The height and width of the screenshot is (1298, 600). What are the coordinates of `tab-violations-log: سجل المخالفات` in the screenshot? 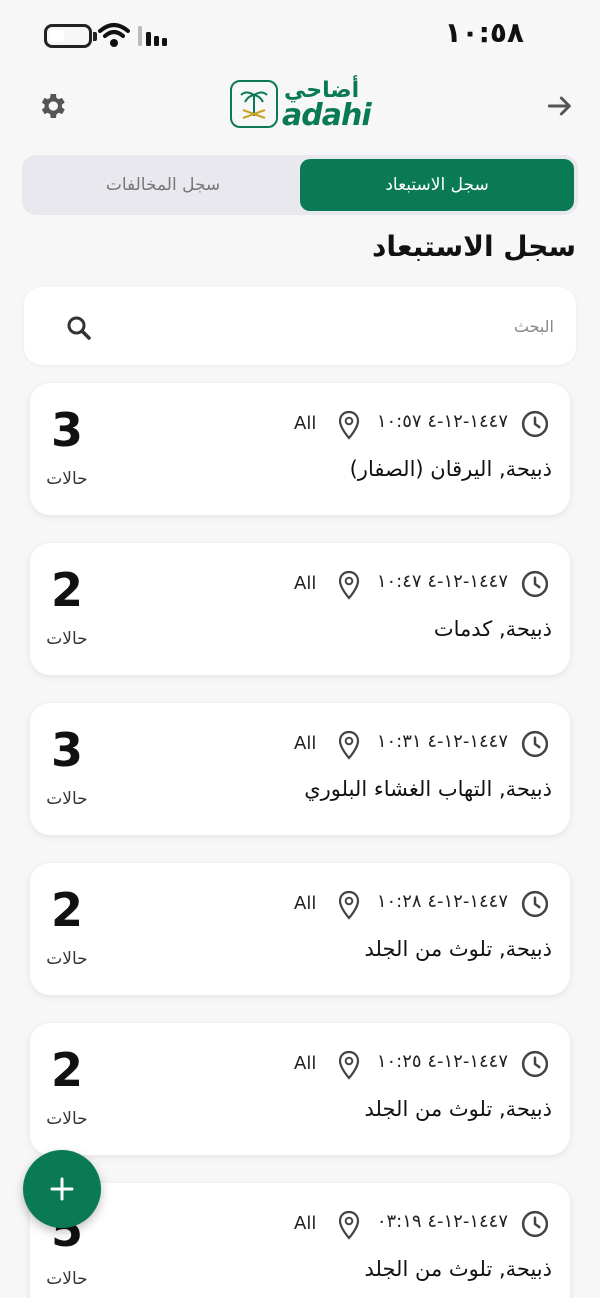 It's located at (163, 185).